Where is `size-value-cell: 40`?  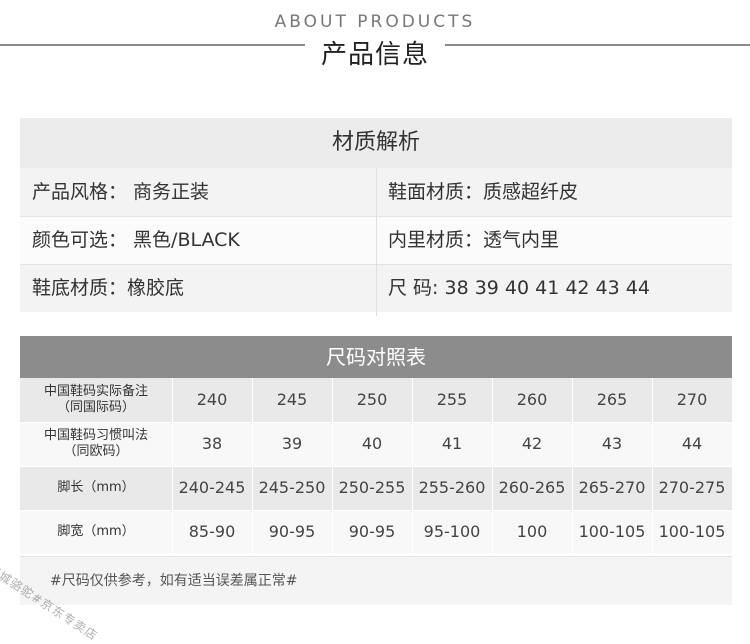 size-value-cell: 40 is located at coordinates (372, 443).